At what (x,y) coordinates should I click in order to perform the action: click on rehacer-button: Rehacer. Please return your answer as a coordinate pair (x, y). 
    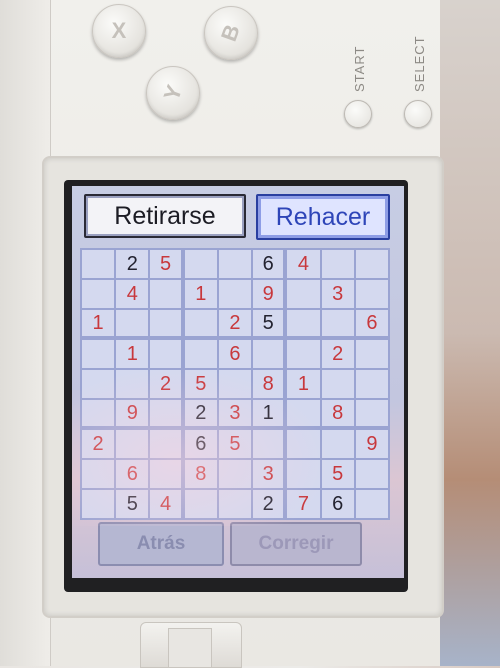
    Looking at the image, I should click on (323, 217).